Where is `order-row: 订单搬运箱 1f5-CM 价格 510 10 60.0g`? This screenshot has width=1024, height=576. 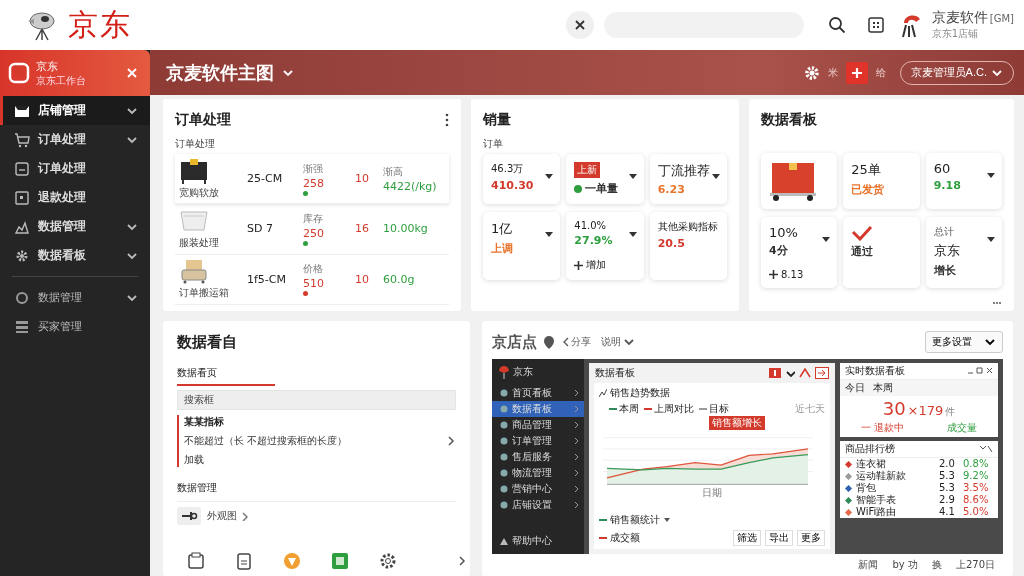 order-row: 订单搬运箱 1f5-CM 价格 510 10 60.0g is located at coordinates (312, 279).